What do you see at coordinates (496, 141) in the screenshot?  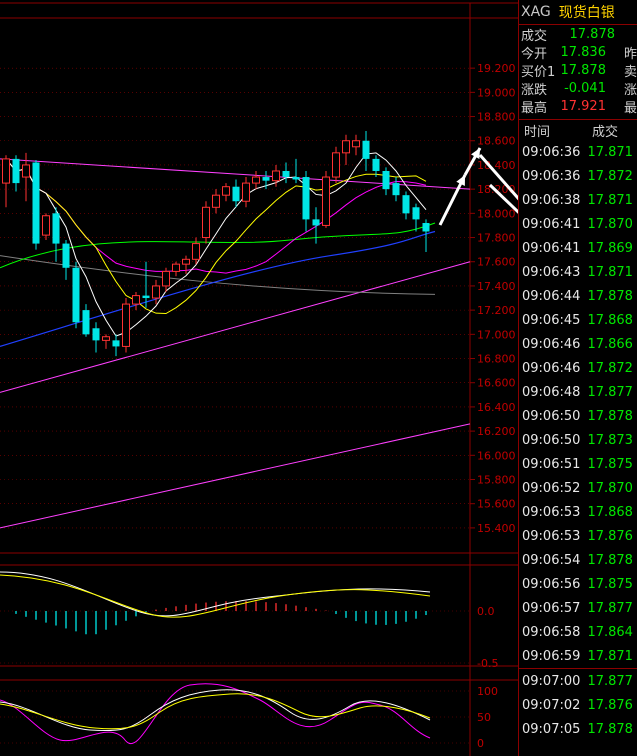 I see `y-tick-label: 18.600` at bounding box center [496, 141].